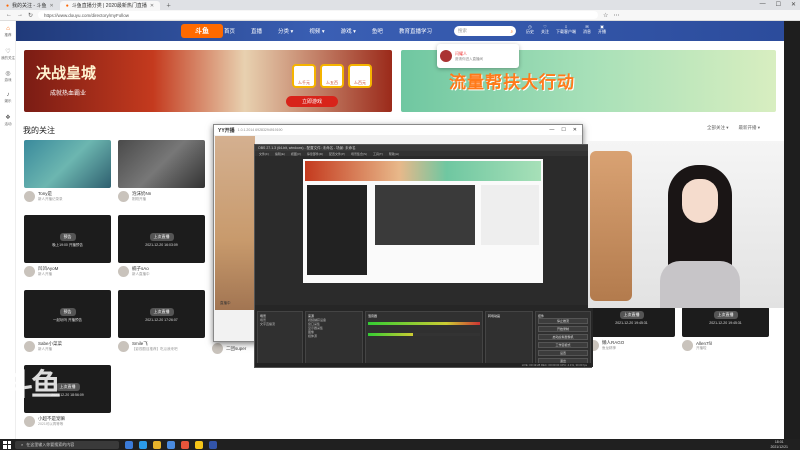  What do you see at coordinates (394, 154) in the screenshot?
I see `obs-menu-help: 帮助(H)` at bounding box center [394, 154].